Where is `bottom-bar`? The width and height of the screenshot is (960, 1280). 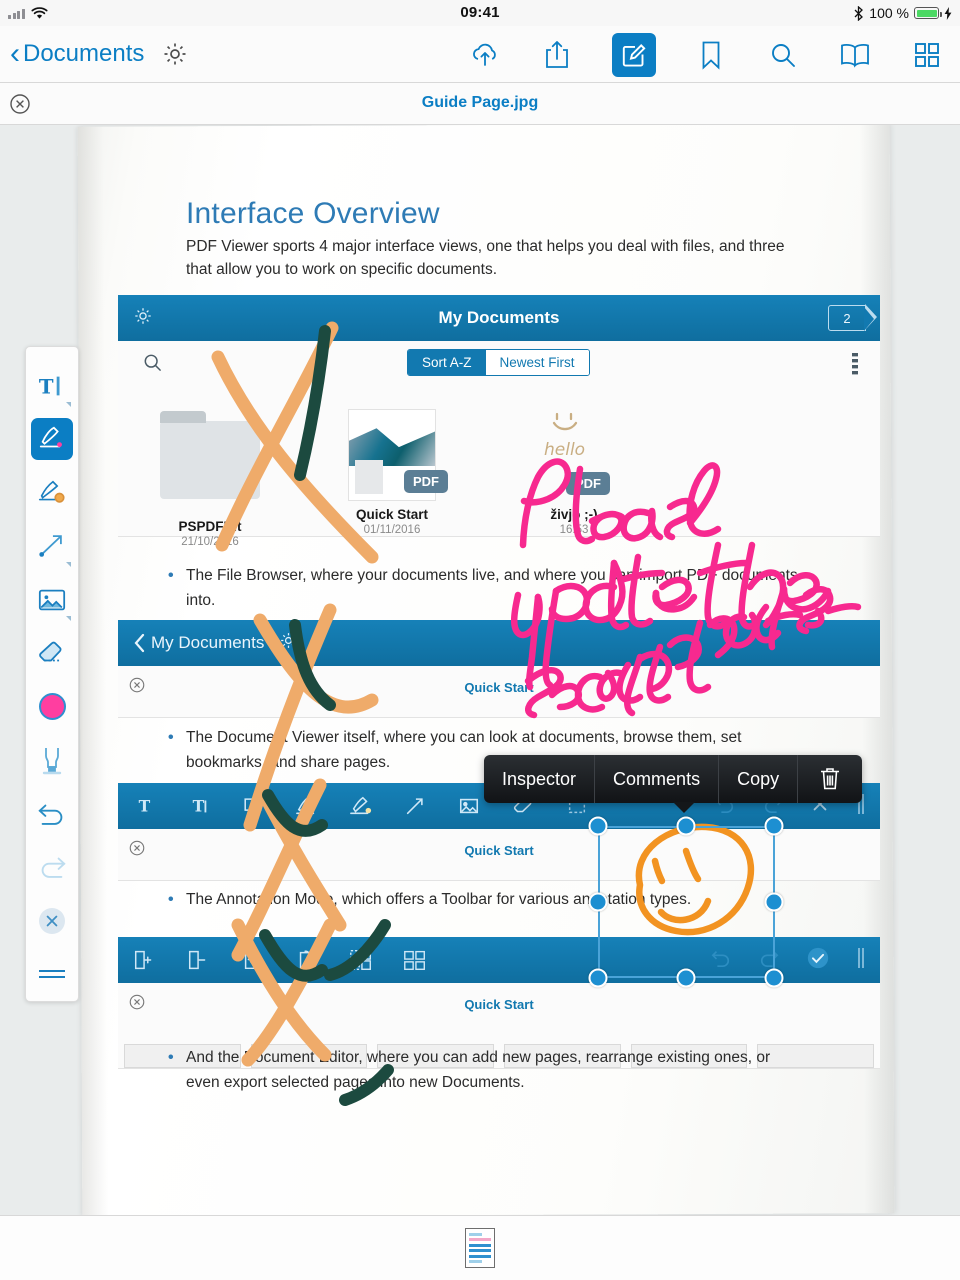 bottom-bar is located at coordinates (480, 1247).